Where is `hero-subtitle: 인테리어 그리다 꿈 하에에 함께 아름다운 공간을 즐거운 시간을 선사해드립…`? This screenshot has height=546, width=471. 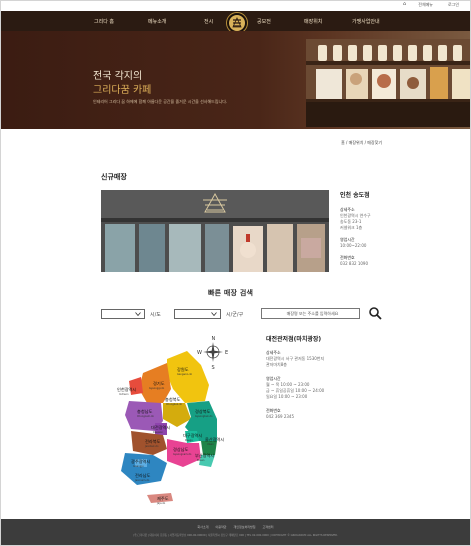 hero-subtitle: 인테리어 그리다 꿈 하에에 함께 아름다운 공간을 즐거운 시간을 선사해드립… is located at coordinates (160, 101).